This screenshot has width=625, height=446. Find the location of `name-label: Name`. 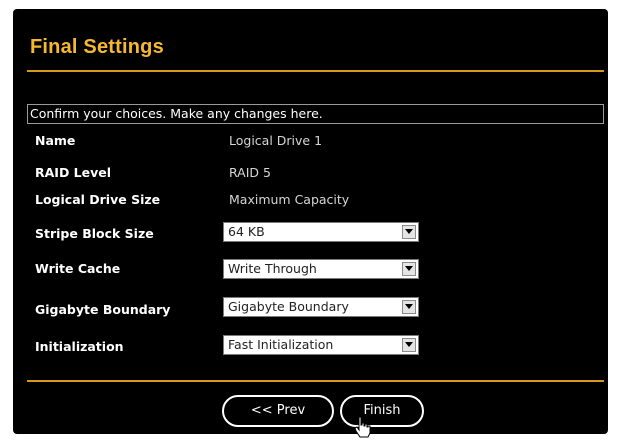

name-label: Name is located at coordinates (55, 140).